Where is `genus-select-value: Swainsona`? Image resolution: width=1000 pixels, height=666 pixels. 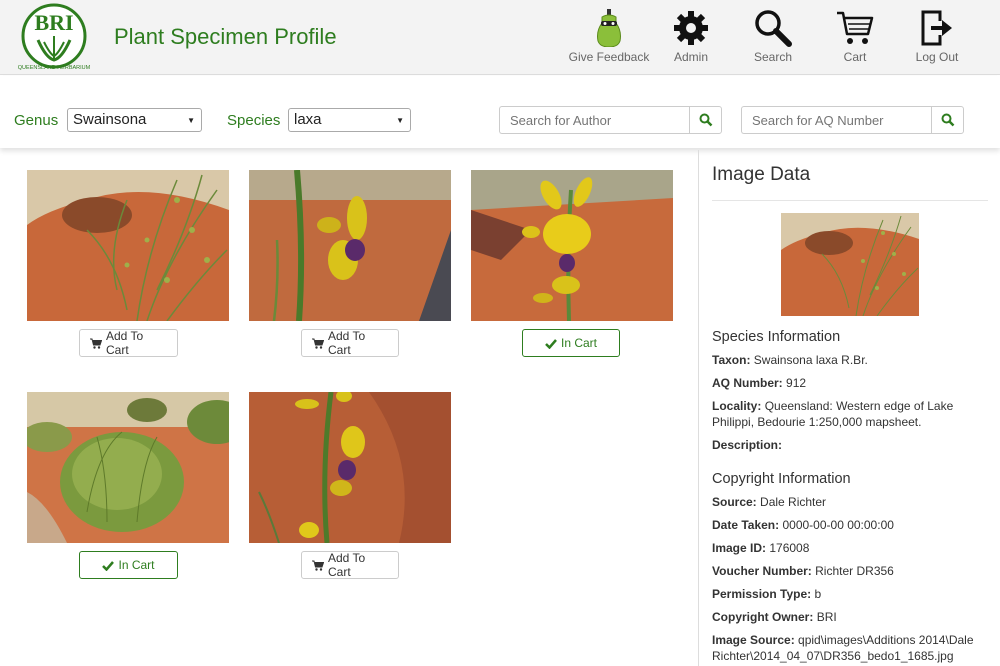 genus-select-value: Swainsona is located at coordinates (110, 119).